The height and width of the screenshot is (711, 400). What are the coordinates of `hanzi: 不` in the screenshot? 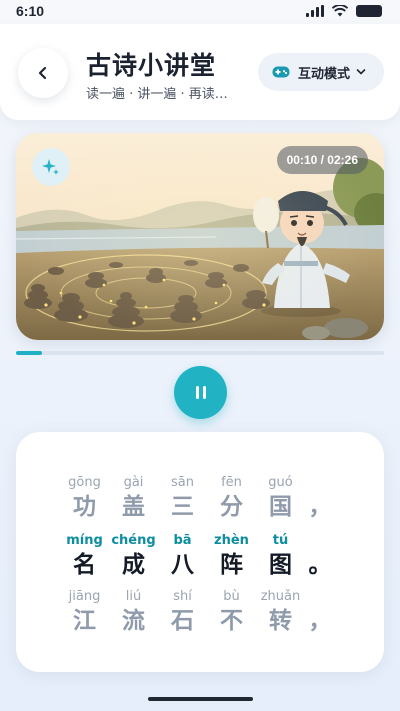 It's located at (231, 621).